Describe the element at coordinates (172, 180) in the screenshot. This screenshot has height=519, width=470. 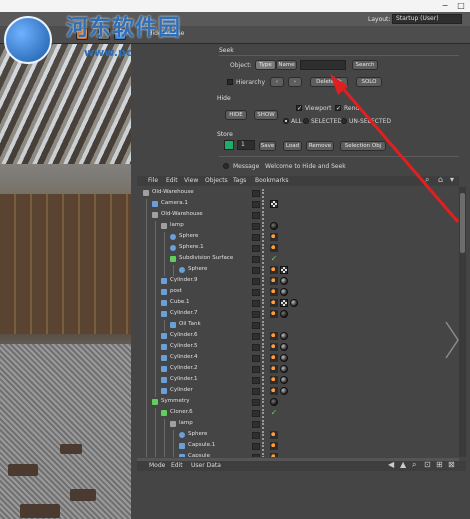
I see `menu-edit: Edit` at that location.